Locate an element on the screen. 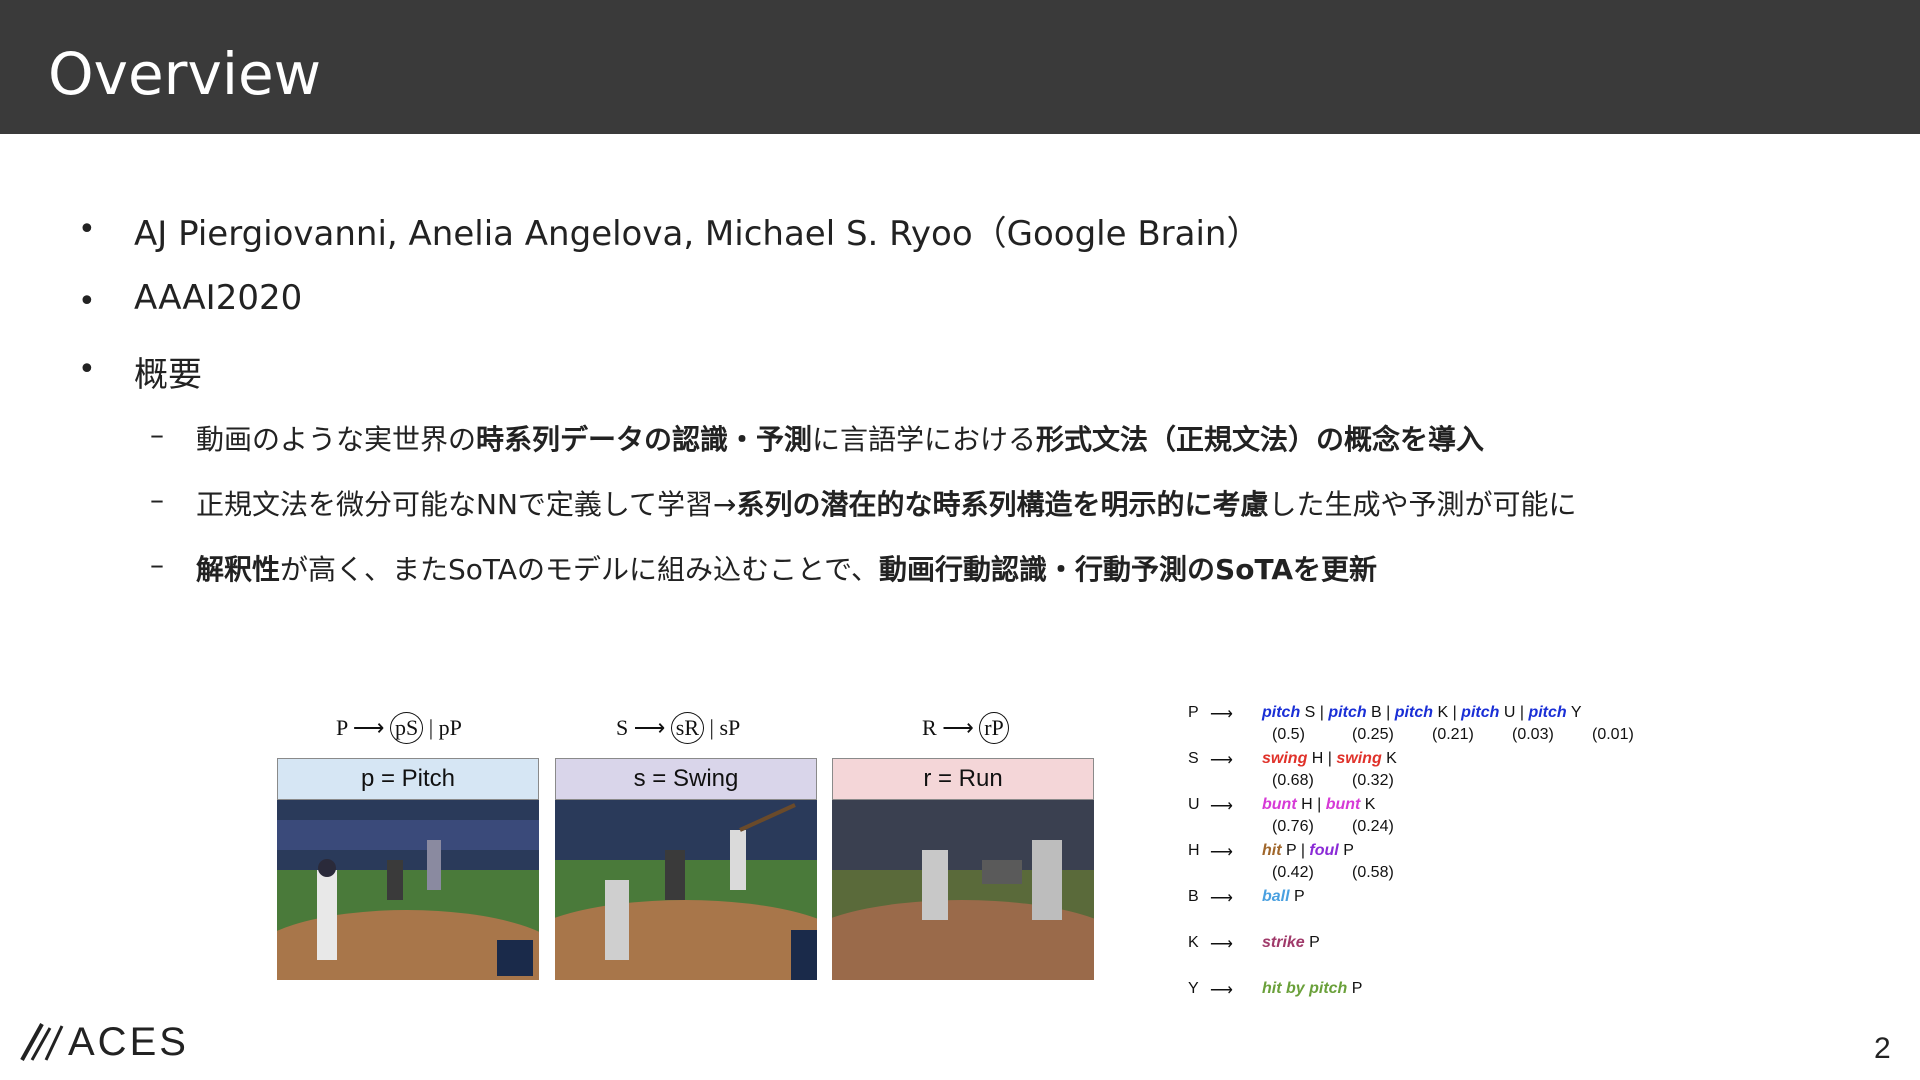  panel-label: s = Swing is located at coordinates (686, 779).